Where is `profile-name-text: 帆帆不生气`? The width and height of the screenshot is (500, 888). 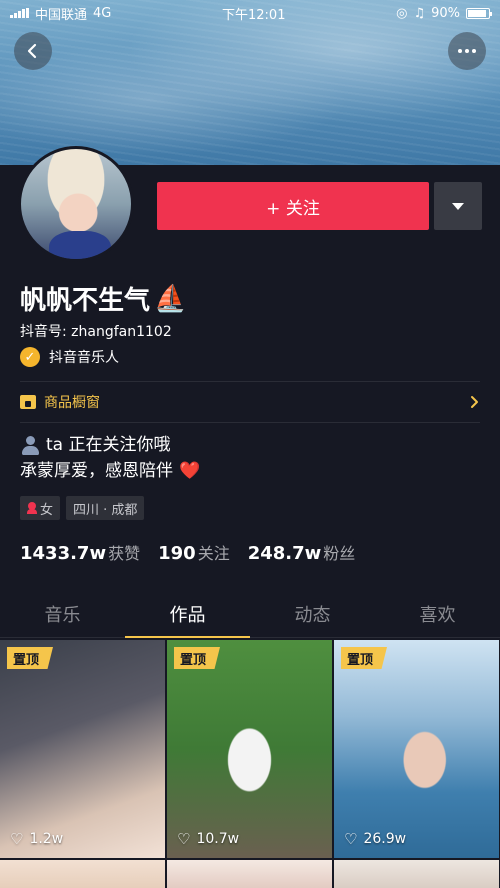 profile-name-text: 帆帆不生气 is located at coordinates (85, 301).